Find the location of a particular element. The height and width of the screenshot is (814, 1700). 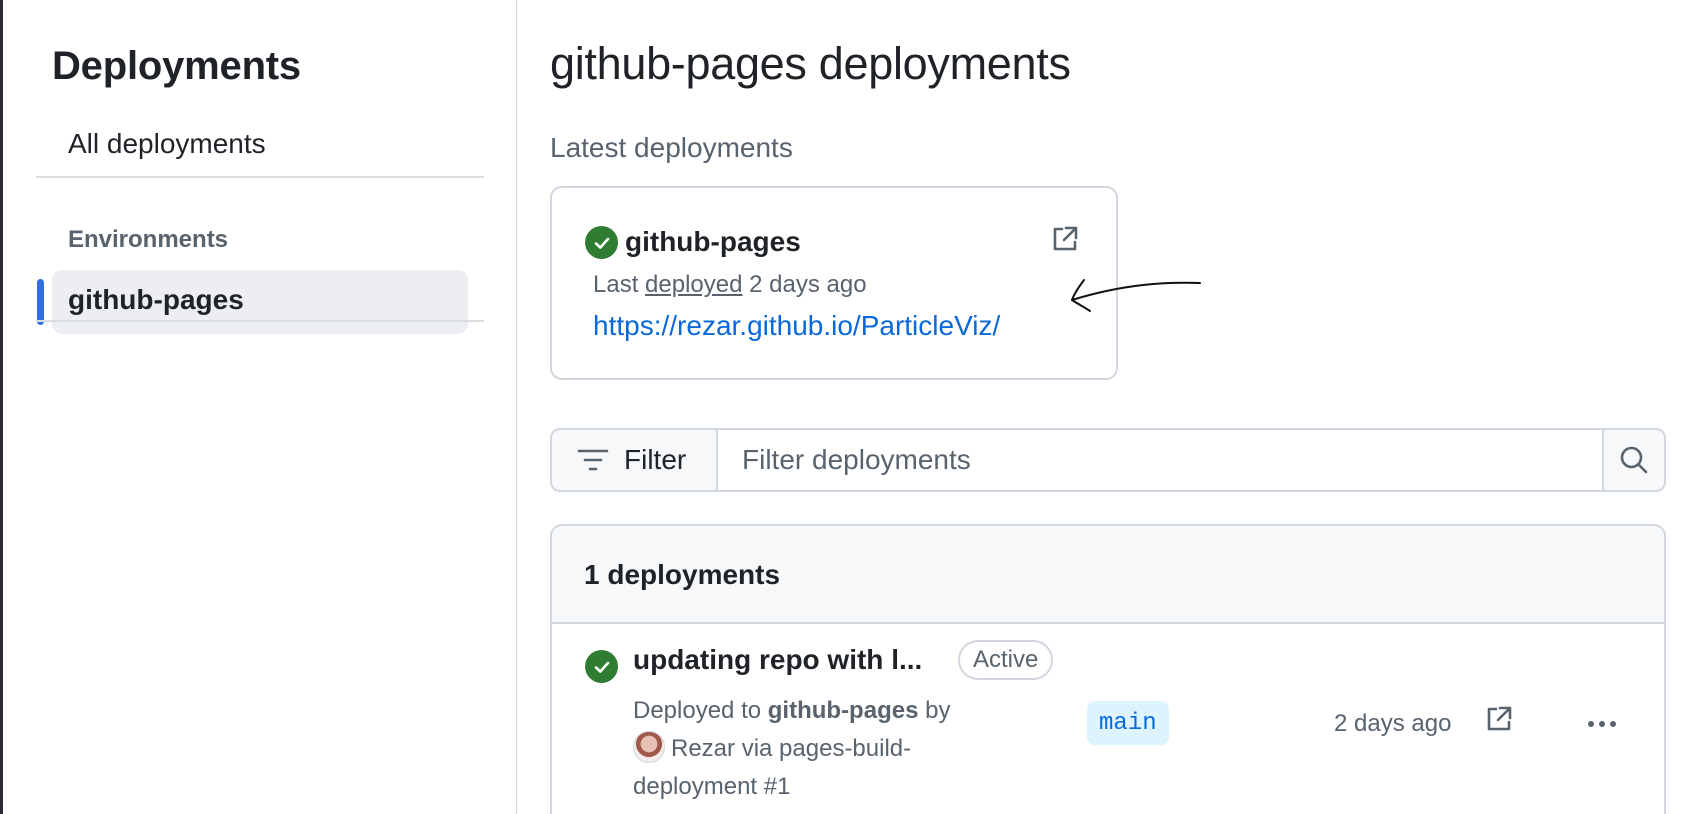

avatar is located at coordinates (649, 746).